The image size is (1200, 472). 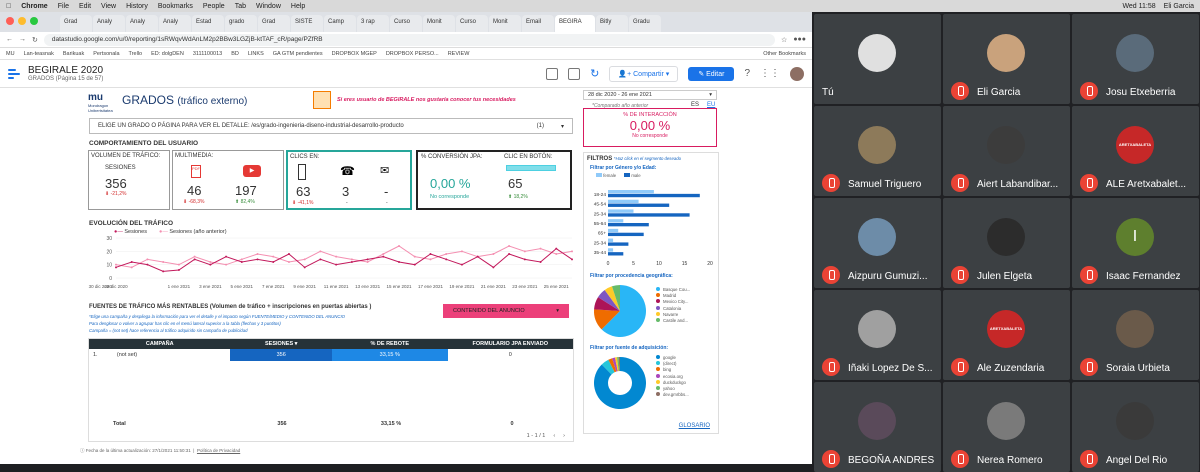 I want to click on extensions-icon: ●●●, so click(x=799, y=39).